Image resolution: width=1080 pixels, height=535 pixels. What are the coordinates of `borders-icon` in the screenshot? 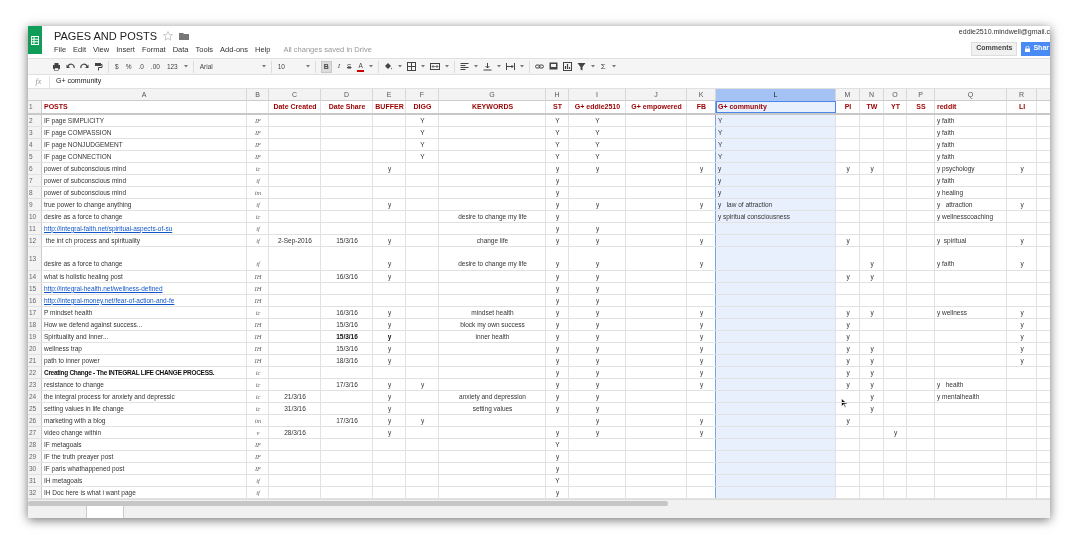 It's located at (411, 66).